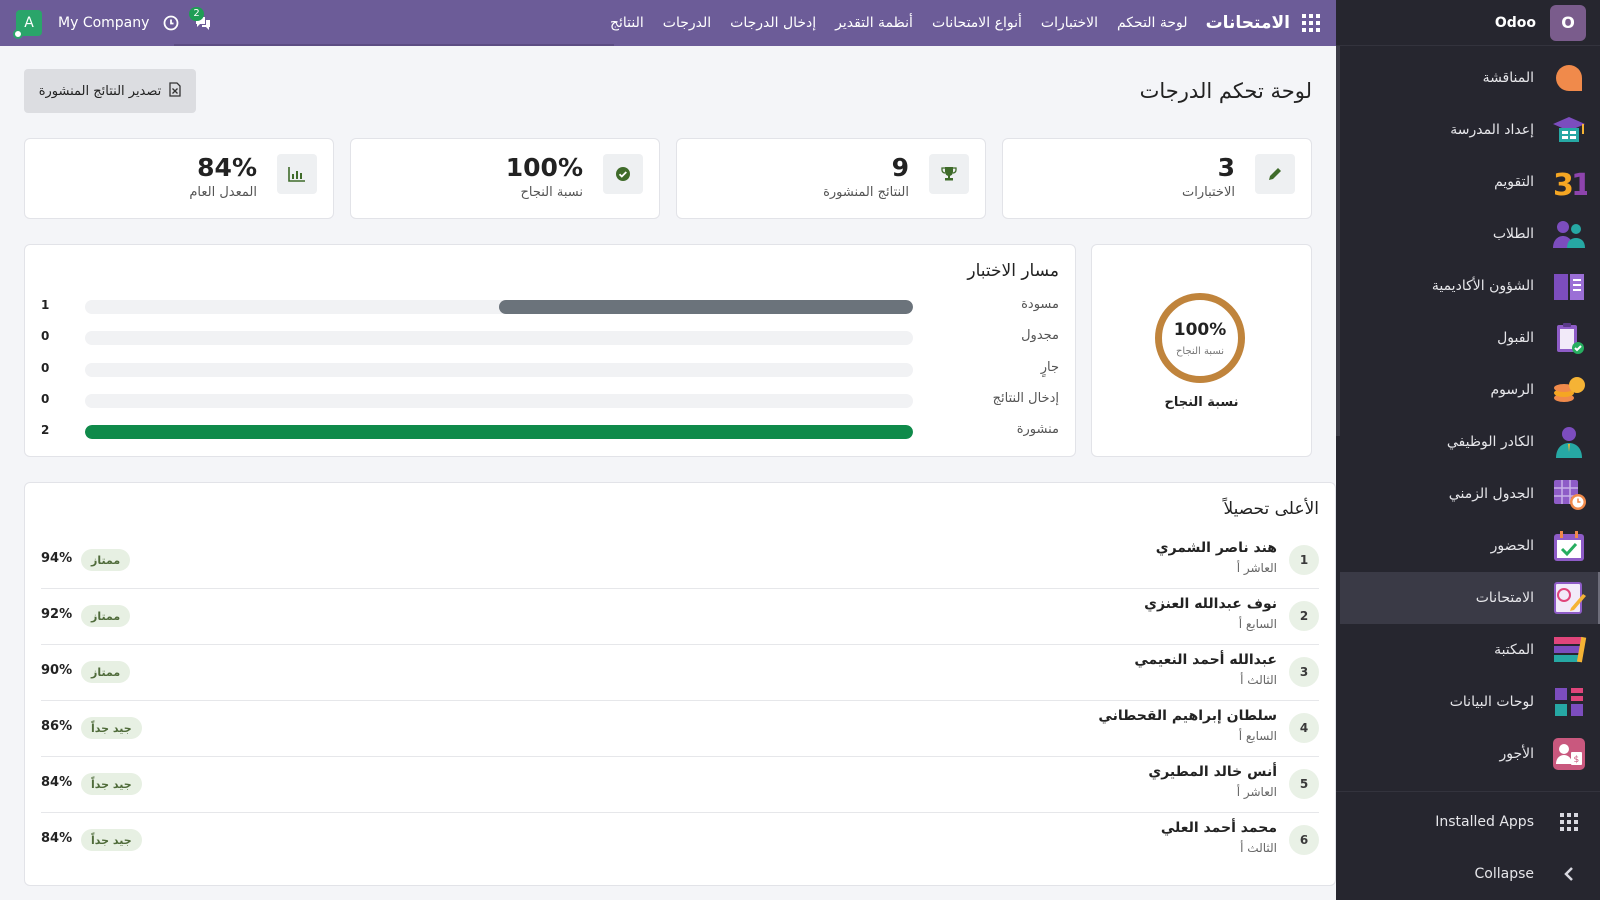 The height and width of the screenshot is (900, 1600). I want to click on pipeline-count: 2, so click(45, 430).